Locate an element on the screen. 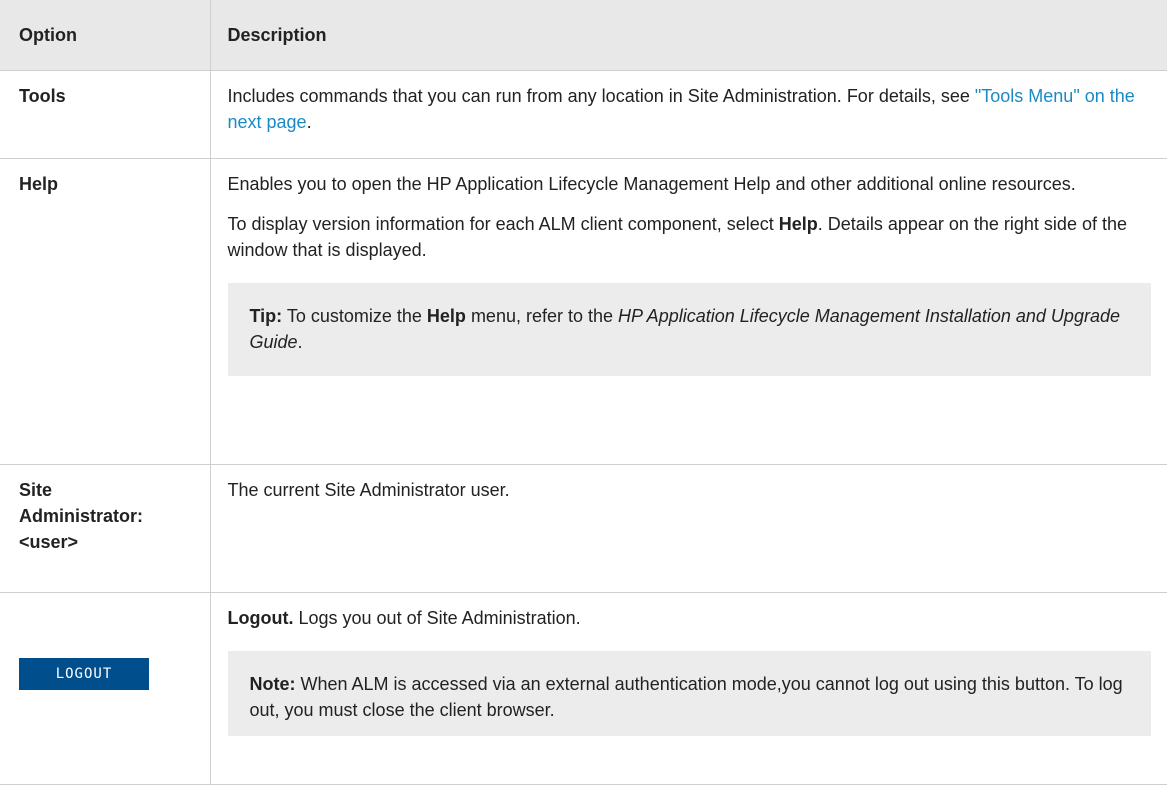  table-header-row: Option Description is located at coordinates (583, 35).